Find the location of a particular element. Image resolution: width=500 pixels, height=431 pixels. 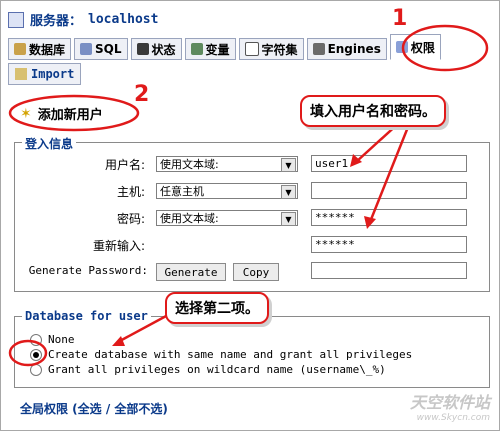

watermark-sub: www.Skycn.com is located at coordinates (453, 418).